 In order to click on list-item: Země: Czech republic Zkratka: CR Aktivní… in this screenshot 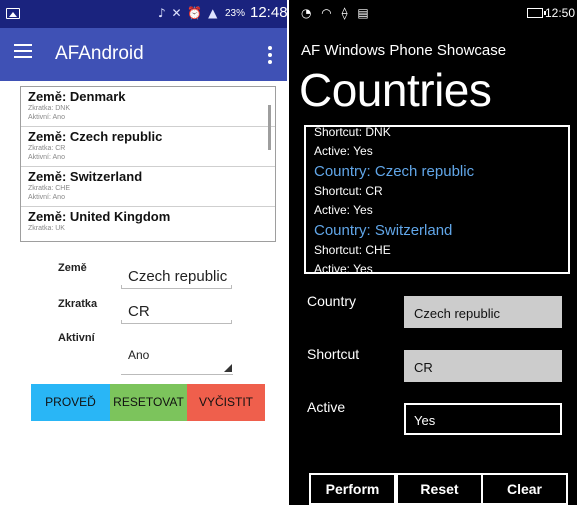, I will do `click(148, 147)`.